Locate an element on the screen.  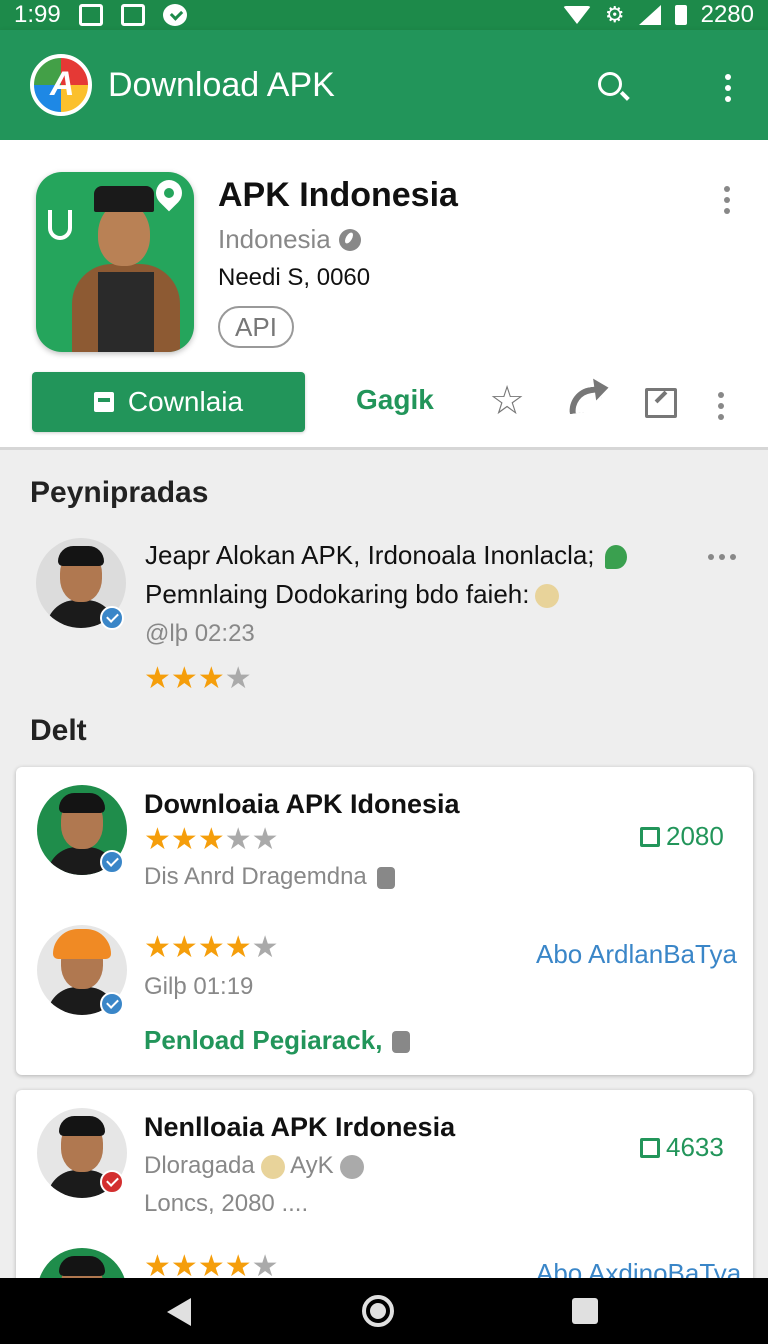
edit-icon is located at coordinates (661, 403).